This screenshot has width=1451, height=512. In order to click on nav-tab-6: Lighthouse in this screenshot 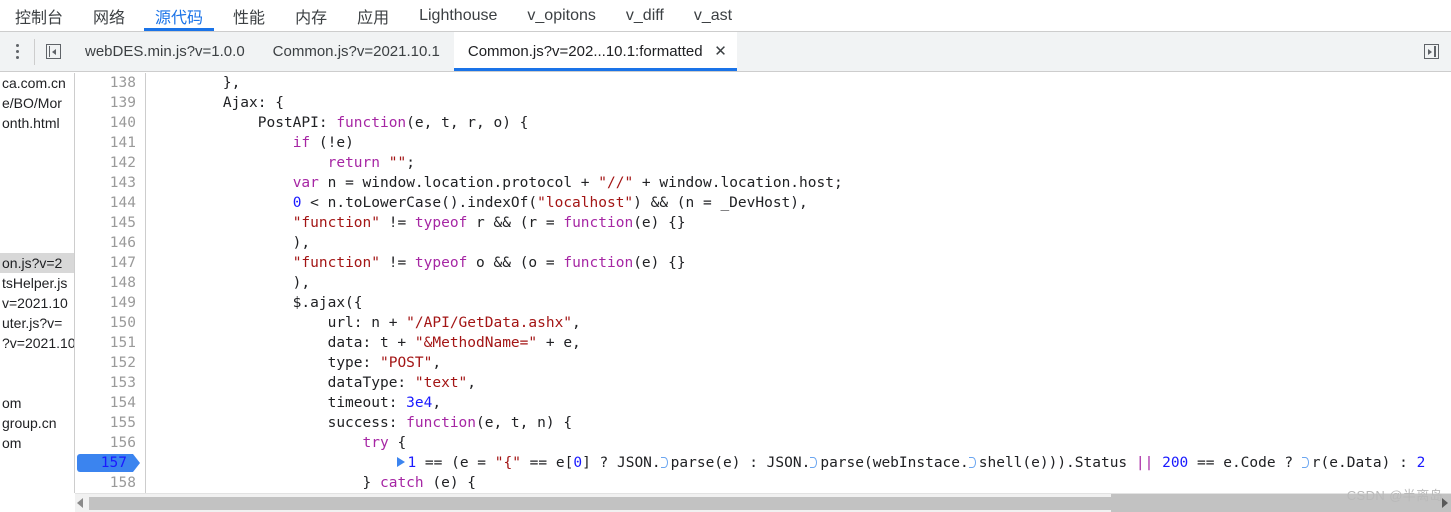, I will do `click(458, 15)`.